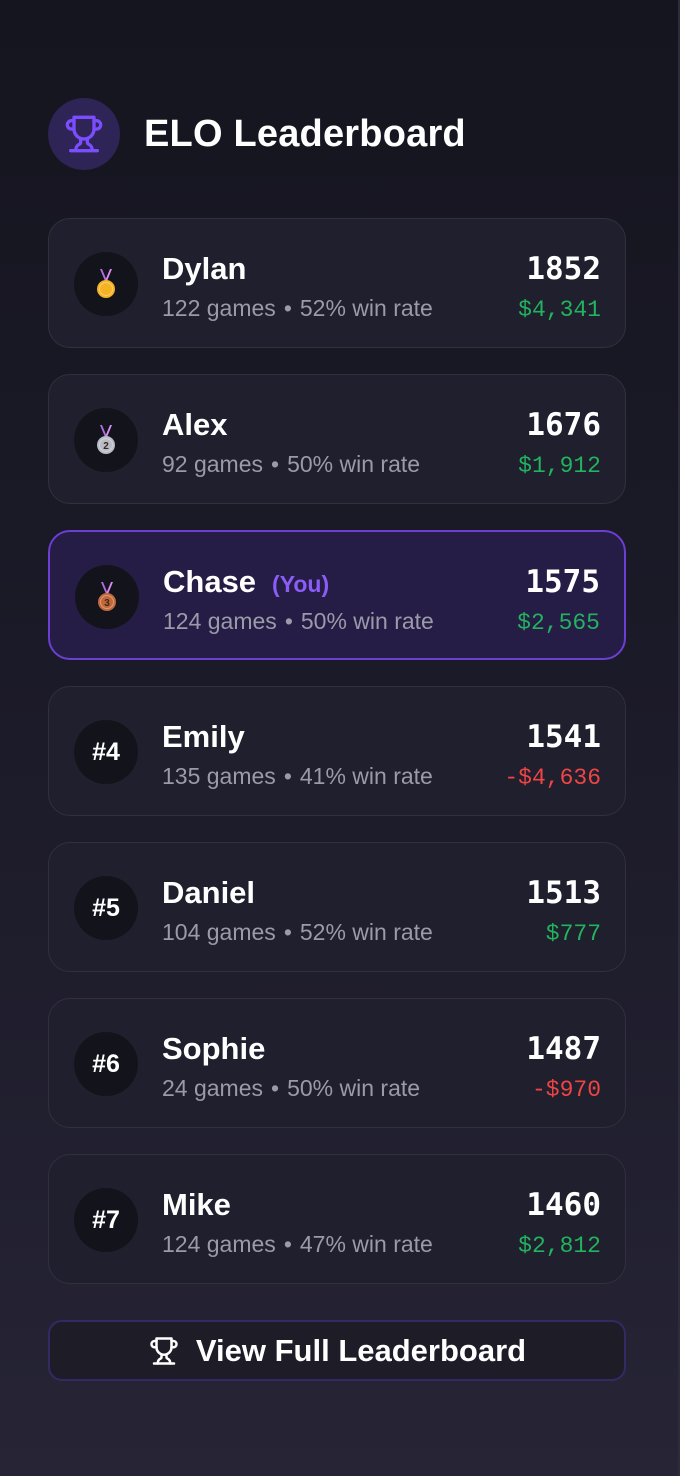  Describe the element at coordinates (107, 603) in the screenshot. I see `svg-text: 3` at that location.